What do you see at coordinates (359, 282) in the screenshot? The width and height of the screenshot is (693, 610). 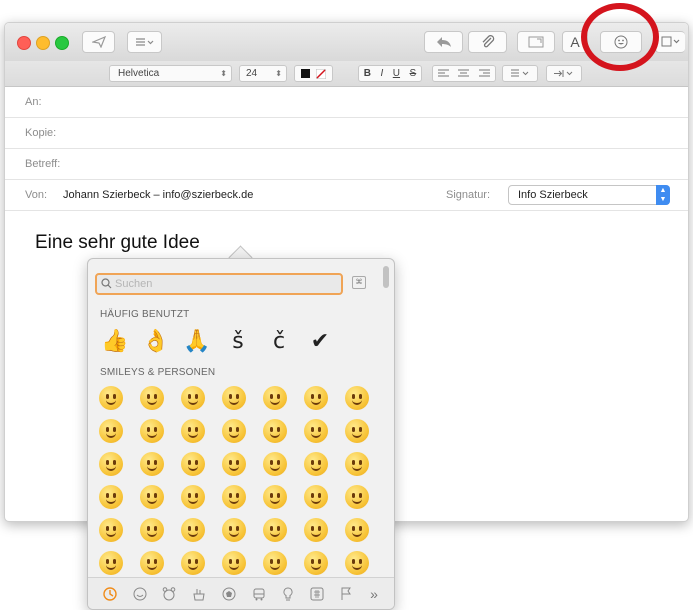 I see `character-viewer-icon: ⌘` at bounding box center [359, 282].